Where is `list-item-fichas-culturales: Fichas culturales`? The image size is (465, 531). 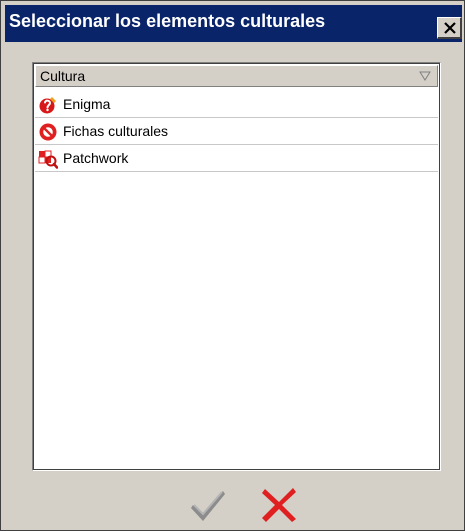 list-item-fichas-culturales: Fichas culturales is located at coordinates (236, 131).